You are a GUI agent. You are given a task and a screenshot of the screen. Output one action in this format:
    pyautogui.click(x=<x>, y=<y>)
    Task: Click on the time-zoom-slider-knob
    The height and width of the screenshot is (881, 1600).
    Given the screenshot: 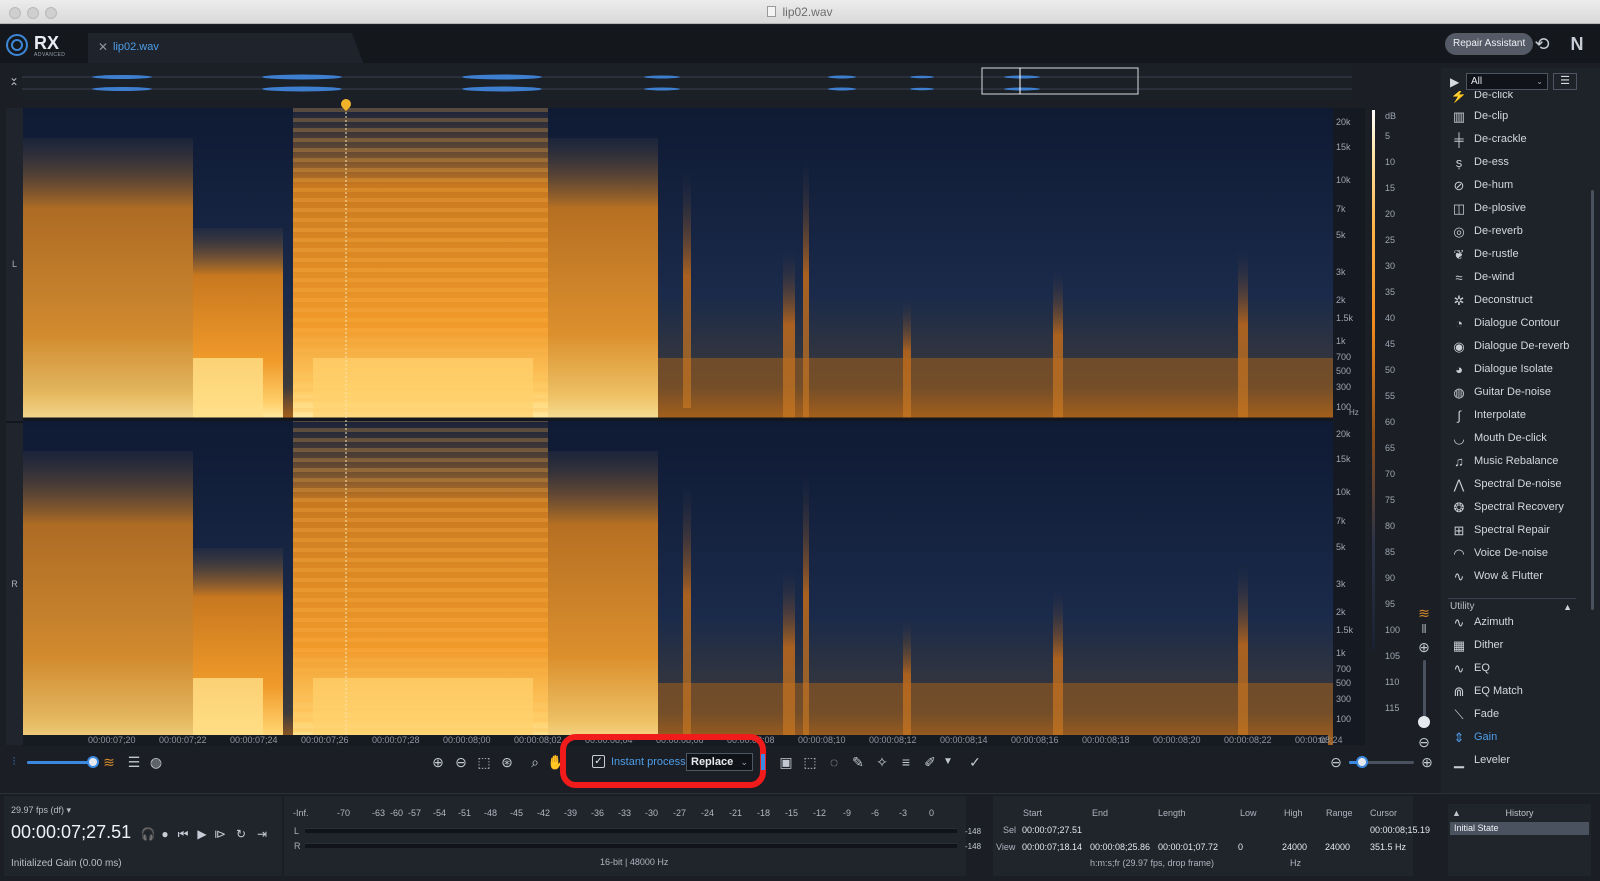 What is the action you would take?
    pyautogui.click(x=1362, y=762)
    